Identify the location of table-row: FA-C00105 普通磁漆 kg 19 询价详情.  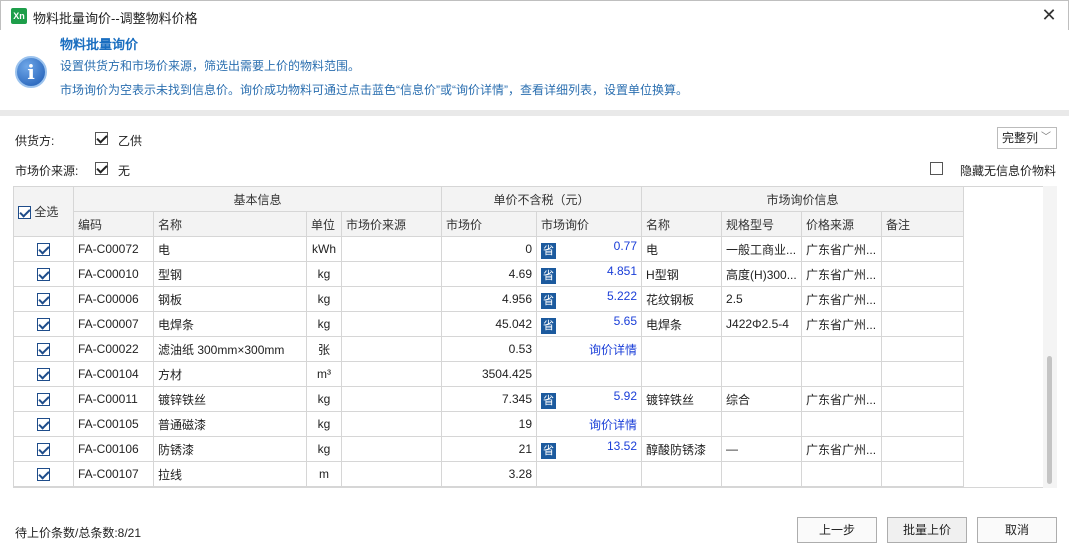
(489, 424).